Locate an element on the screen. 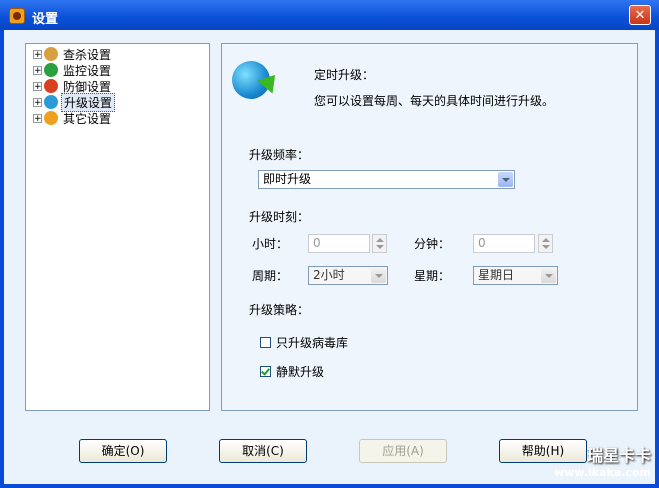 This screenshot has height=488, width=659. frequency-label: 升级频率： is located at coordinates (279, 155).